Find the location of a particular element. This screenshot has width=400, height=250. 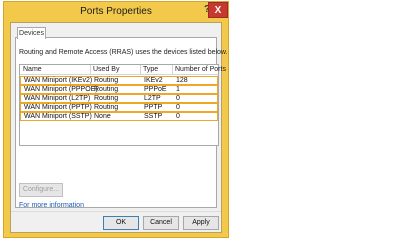

table-row: WAN Miniport (SSTP) None SSTP 0 is located at coordinates (119, 116).